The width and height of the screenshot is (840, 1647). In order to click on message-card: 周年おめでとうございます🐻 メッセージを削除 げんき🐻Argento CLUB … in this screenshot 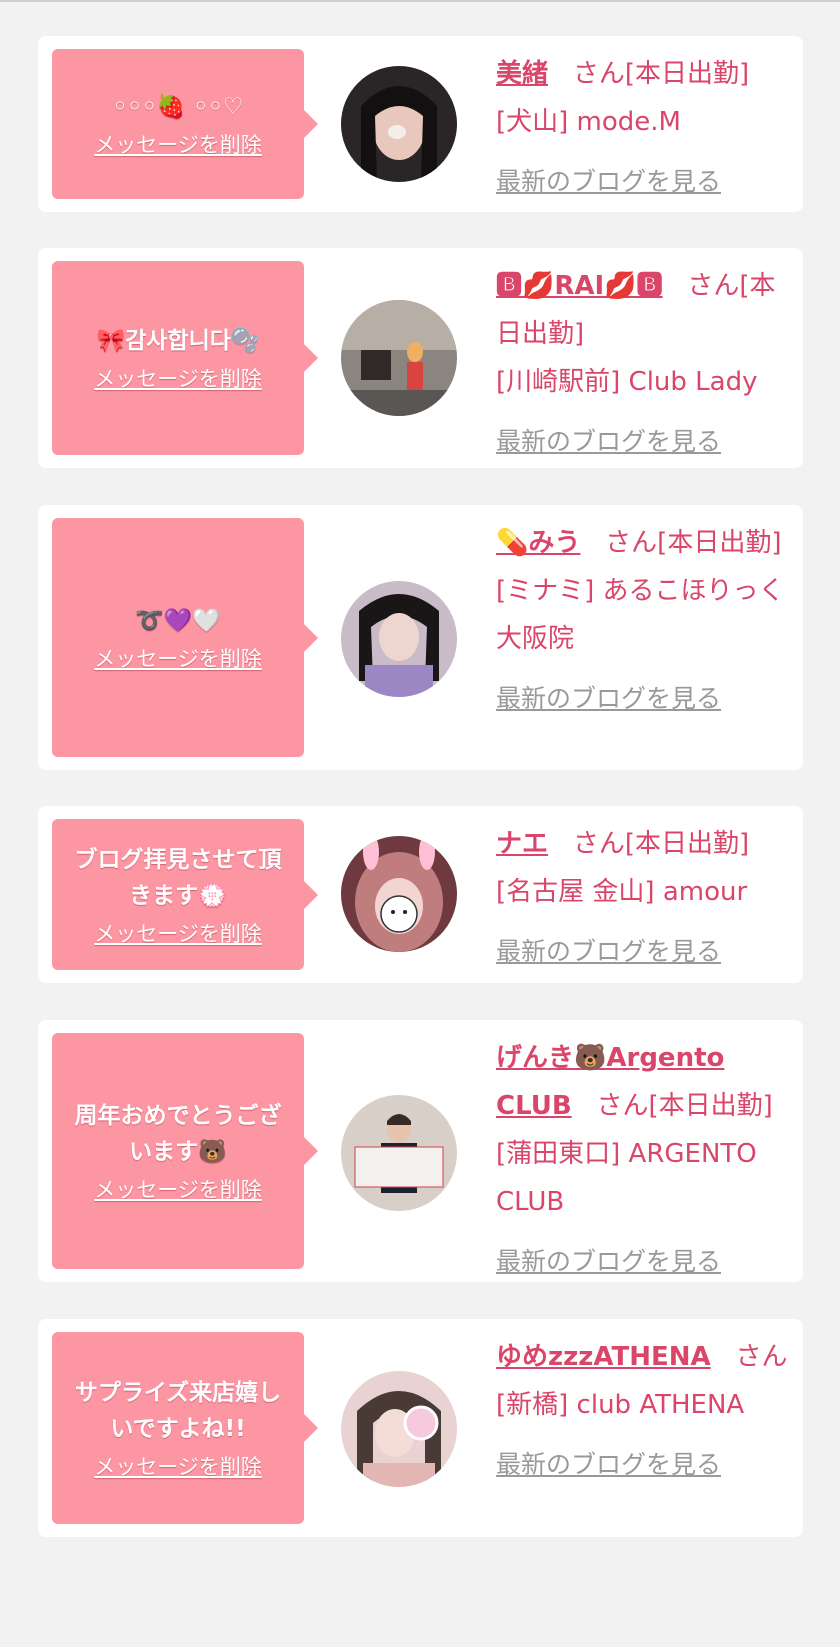, I will do `click(420, 1151)`.